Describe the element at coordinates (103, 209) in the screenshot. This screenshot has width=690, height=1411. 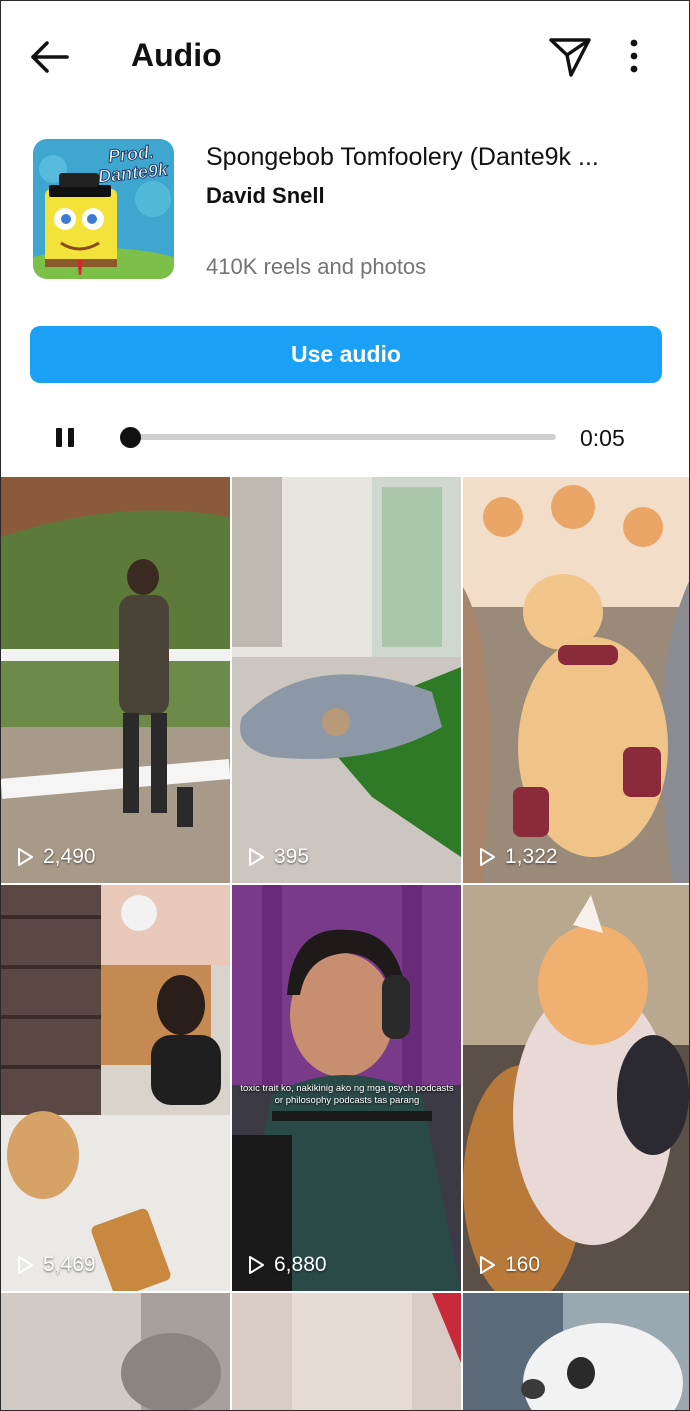
I see `audio-cover-art: Prod. Dante9k` at that location.